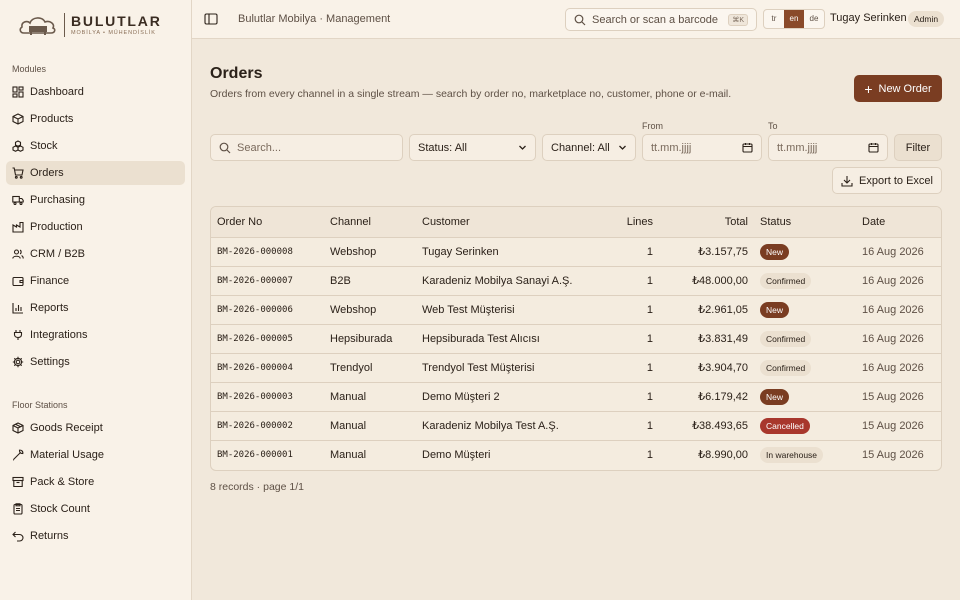 Image resolution: width=960 pixels, height=600 pixels. What do you see at coordinates (95, 362) in the screenshot?
I see `sidebar-item-settings: Settings` at bounding box center [95, 362].